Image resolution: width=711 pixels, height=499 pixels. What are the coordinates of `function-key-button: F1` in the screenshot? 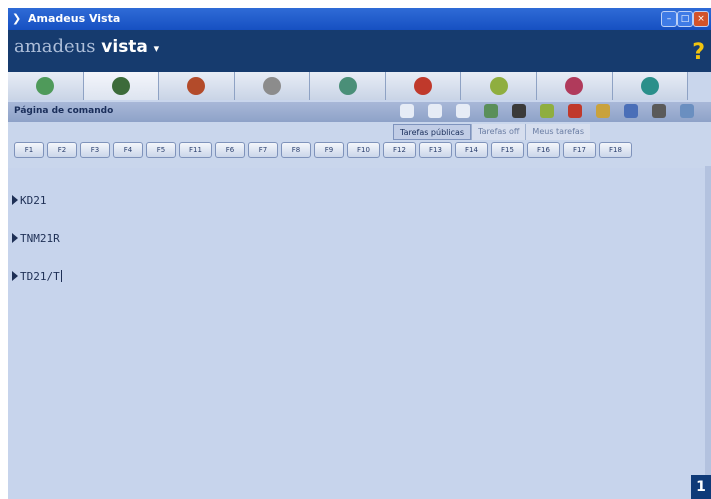 It's located at (29, 150).